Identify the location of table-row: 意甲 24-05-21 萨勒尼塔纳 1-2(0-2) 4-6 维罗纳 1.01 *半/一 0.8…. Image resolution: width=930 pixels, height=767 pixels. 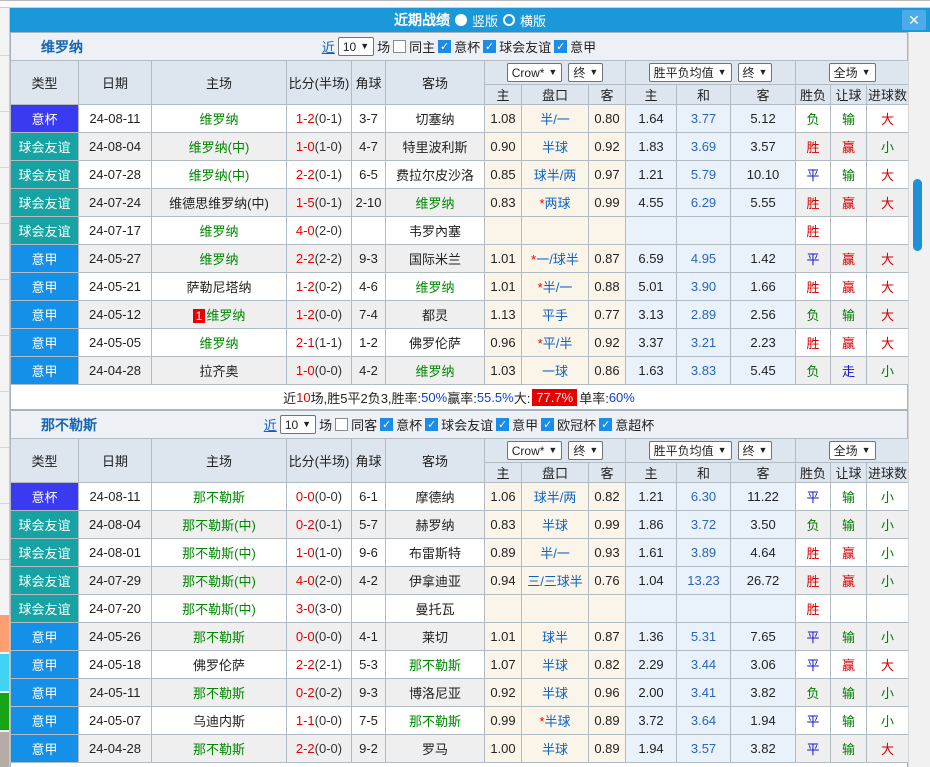
(460, 286).